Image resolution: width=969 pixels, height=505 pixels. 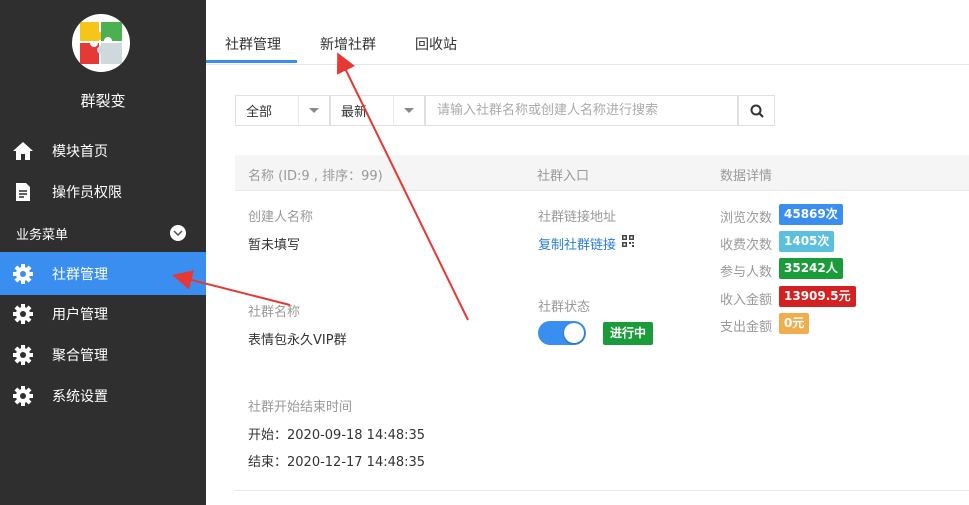 What do you see at coordinates (178, 233) in the screenshot?
I see `chevron-down-icon` at bounding box center [178, 233].